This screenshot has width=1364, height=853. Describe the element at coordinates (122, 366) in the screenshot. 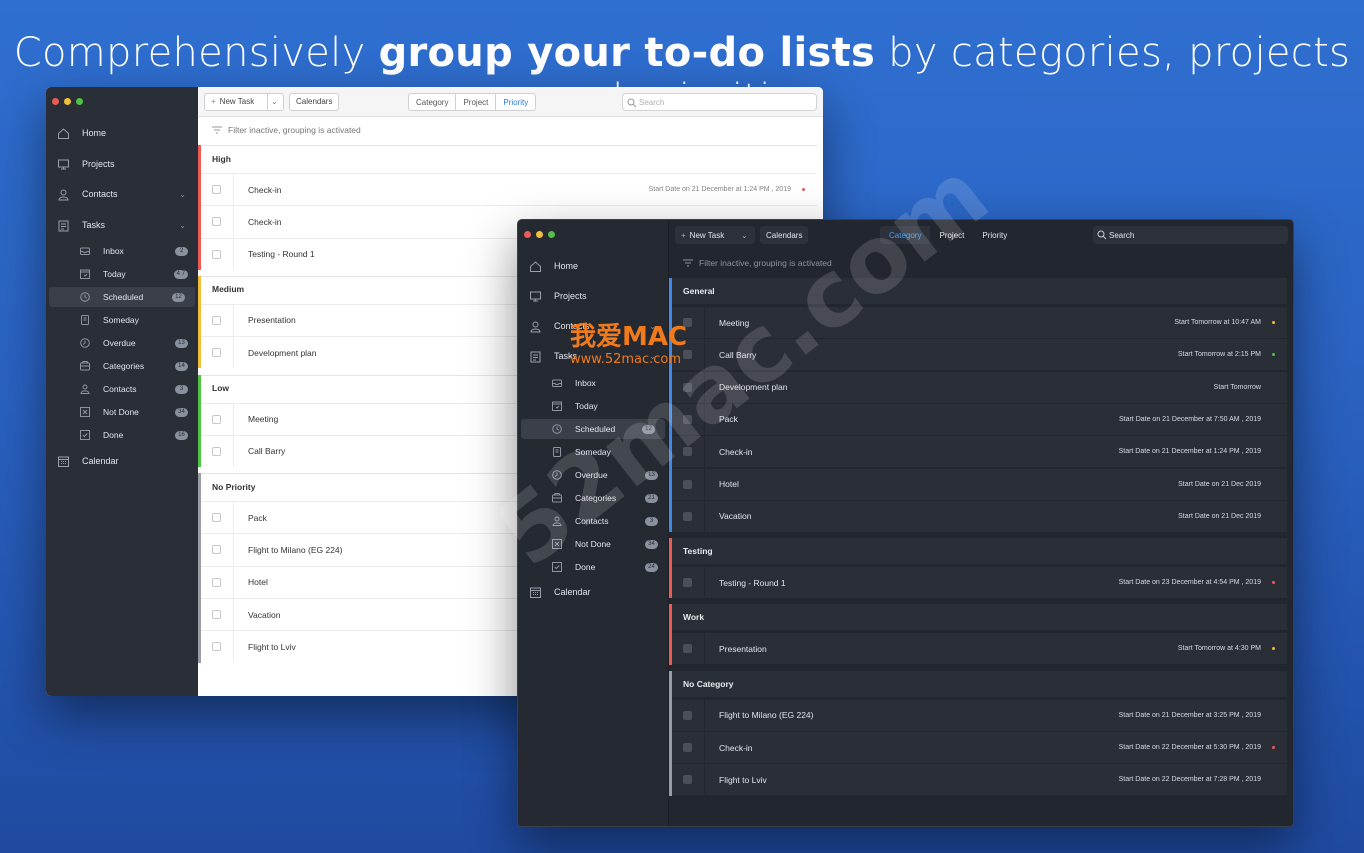

I see `sidebar-item-categories: Categories 14` at that location.